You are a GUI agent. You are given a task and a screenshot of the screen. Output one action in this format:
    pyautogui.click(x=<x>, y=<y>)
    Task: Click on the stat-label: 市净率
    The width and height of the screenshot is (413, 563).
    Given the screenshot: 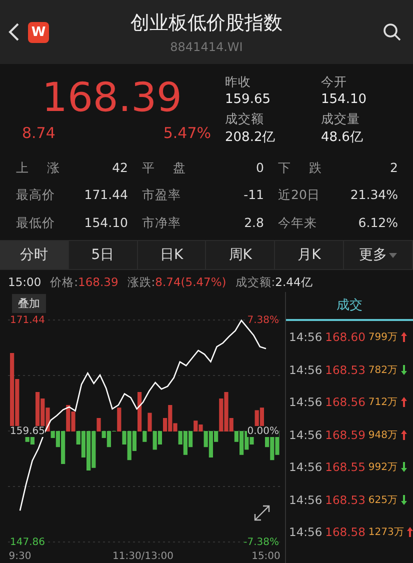 What is the action you would take?
    pyautogui.click(x=162, y=223)
    